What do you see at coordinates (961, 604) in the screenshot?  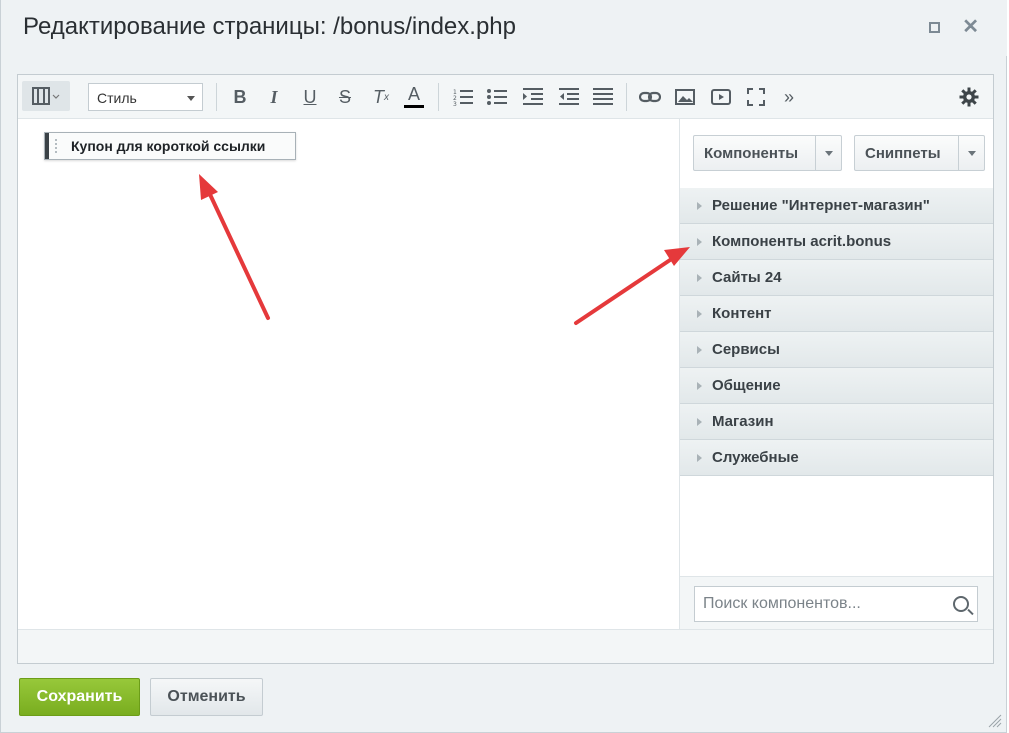 I see `search-icon` at bounding box center [961, 604].